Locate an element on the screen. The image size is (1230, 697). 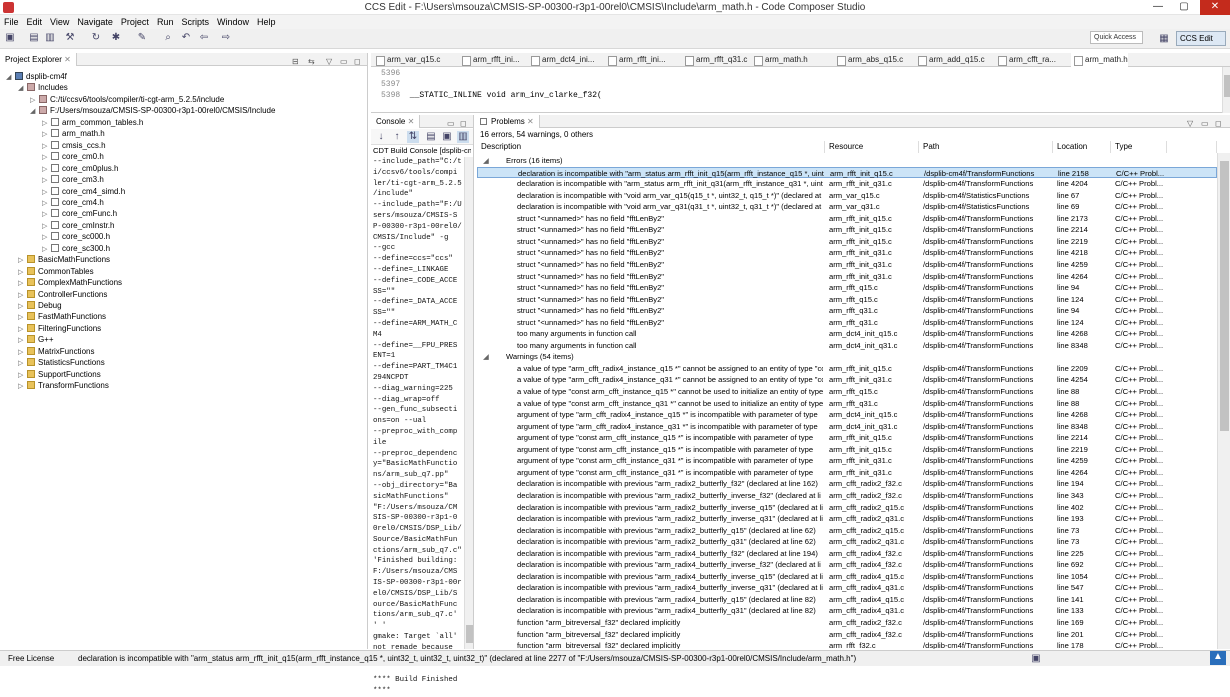
maximize-button: ▢ is located at coordinates (1184, 7).